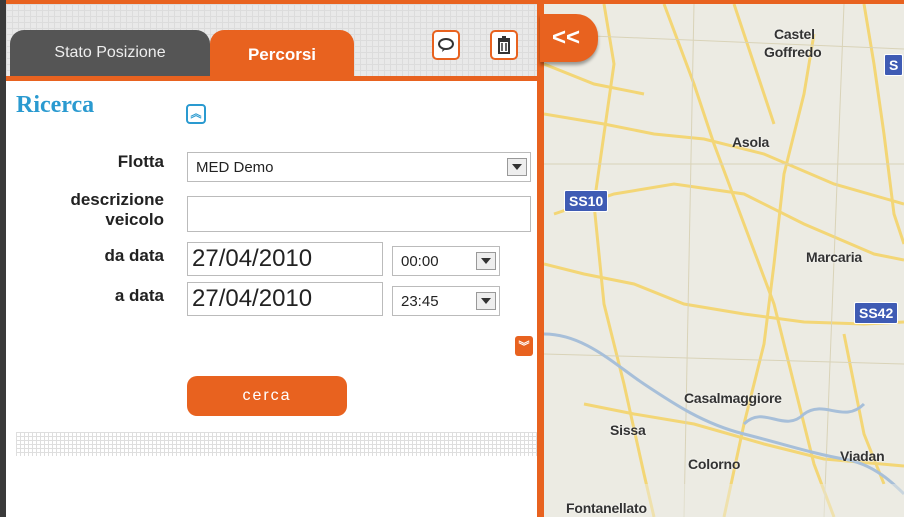  I want to click on map-place-label: Viadan, so click(862, 456).